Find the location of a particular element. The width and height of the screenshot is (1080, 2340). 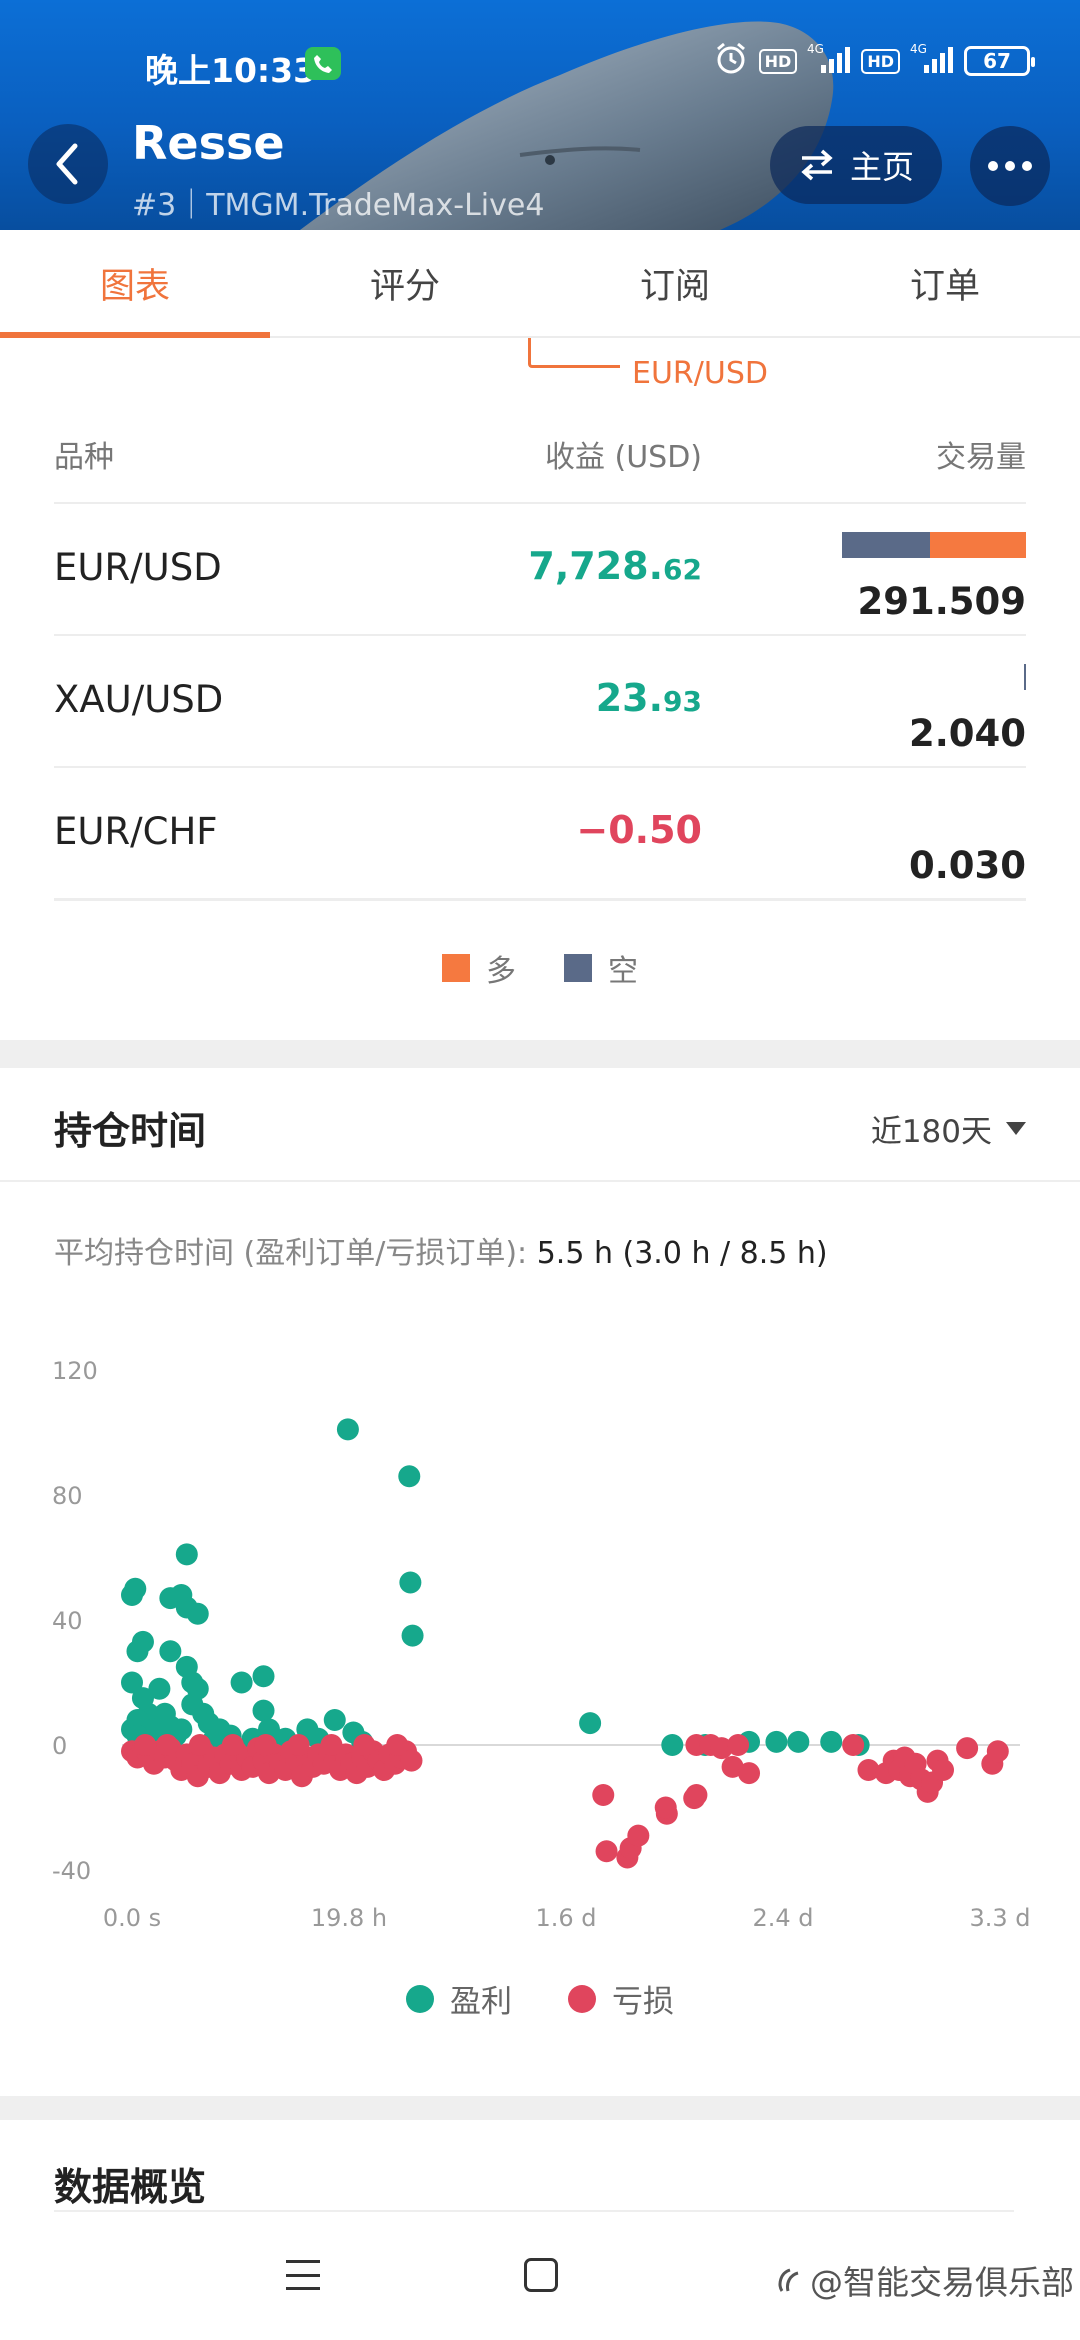

row-symbol: XAU/USD is located at coordinates (139, 699).